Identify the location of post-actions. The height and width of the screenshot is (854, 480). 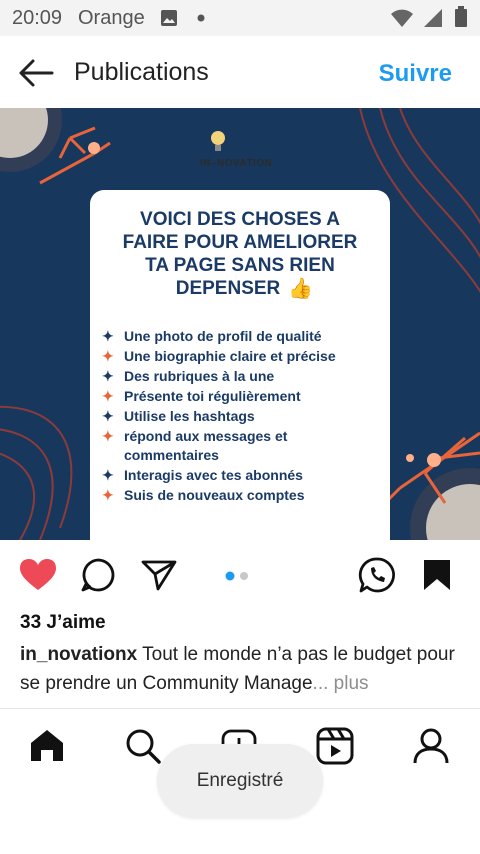
(240, 575).